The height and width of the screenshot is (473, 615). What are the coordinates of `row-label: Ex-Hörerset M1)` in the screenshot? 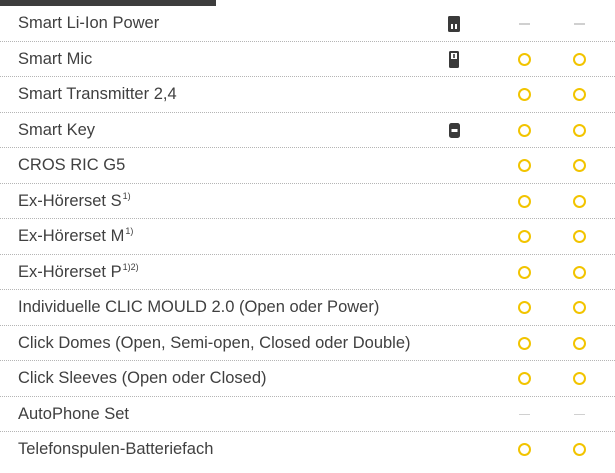 It's located at (75, 237).